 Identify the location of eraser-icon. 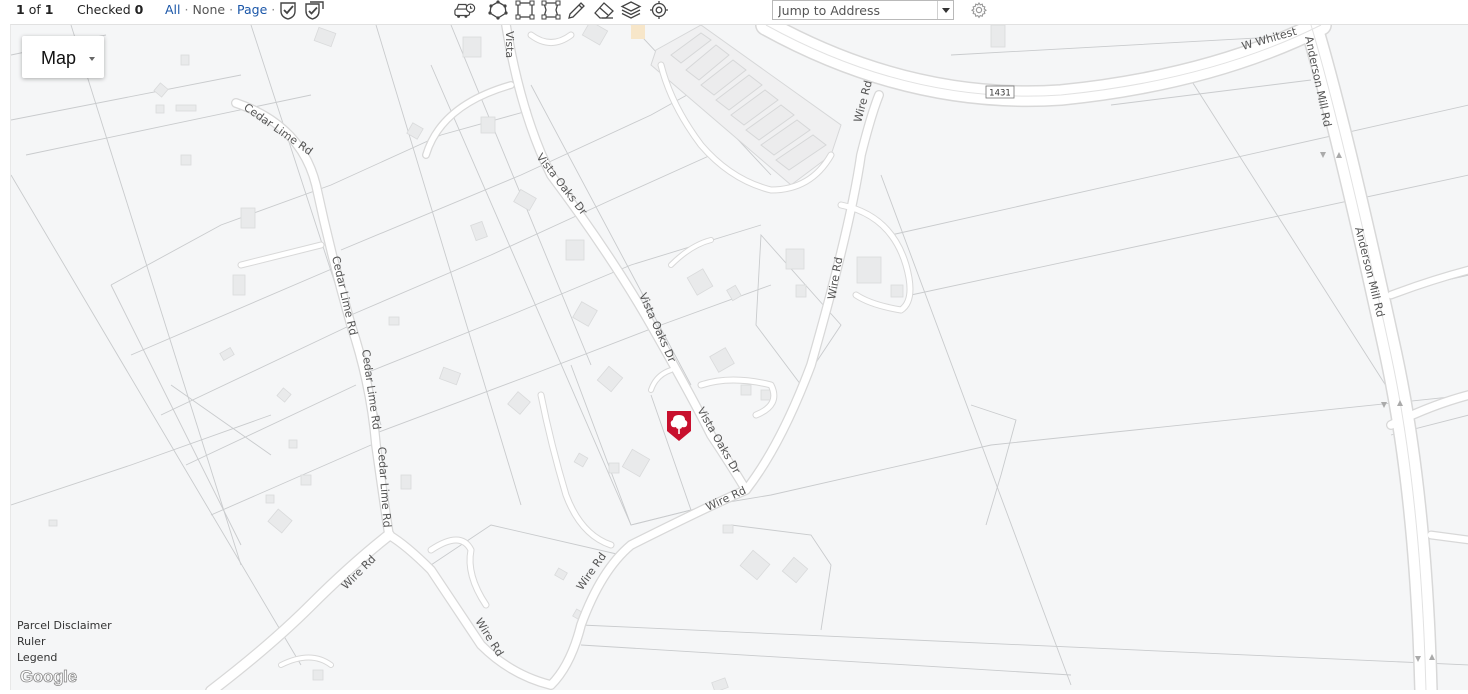
(605, 11).